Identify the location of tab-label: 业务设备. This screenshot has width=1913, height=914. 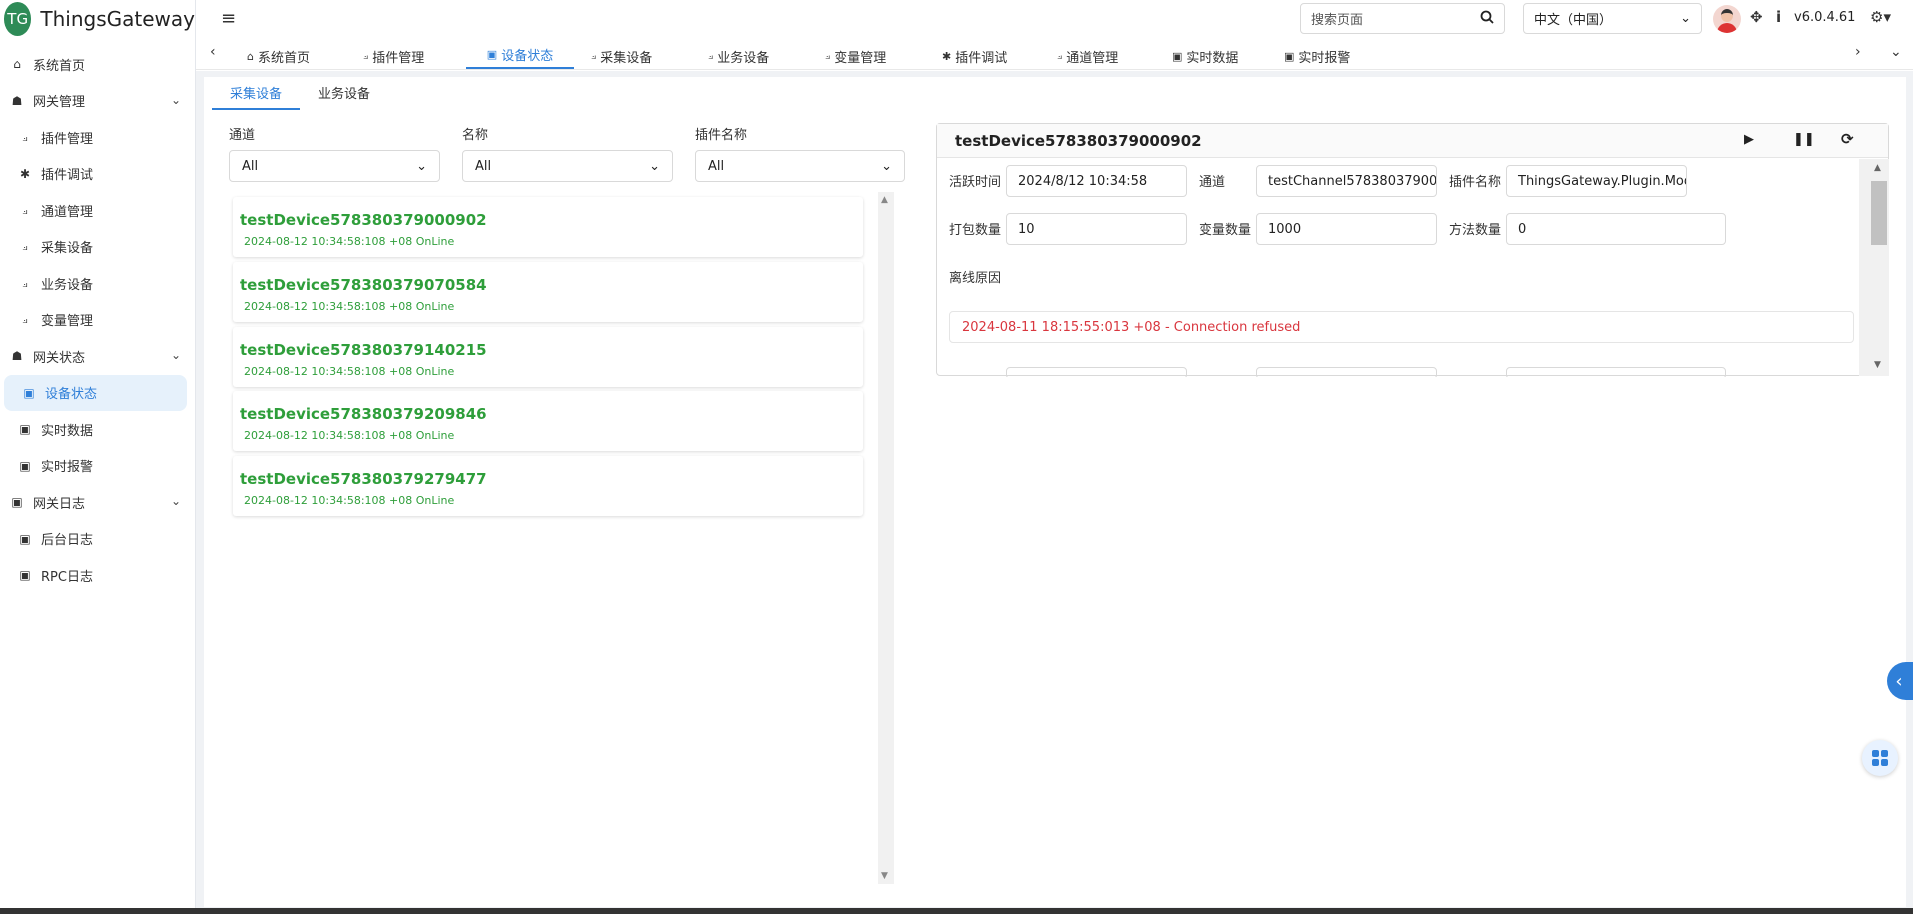
(743, 58).